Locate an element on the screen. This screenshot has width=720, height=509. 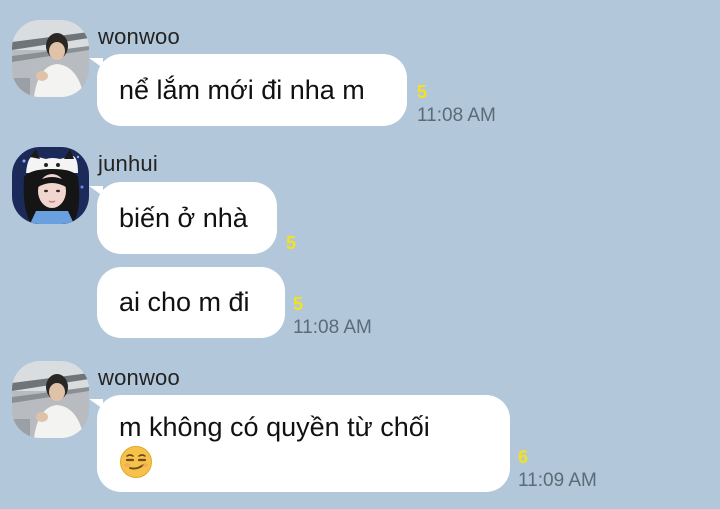
message-time: 11:09 AM is located at coordinates (557, 480).